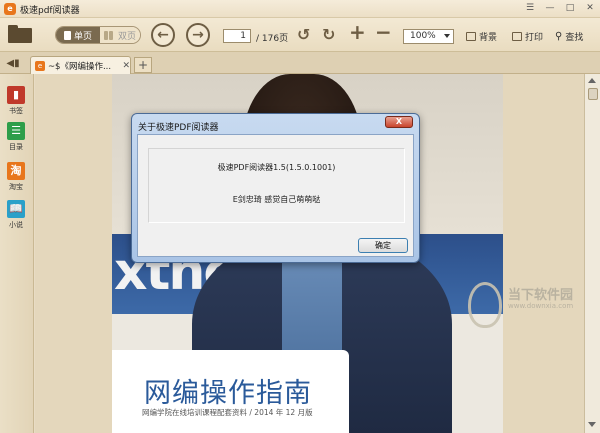  Describe the element at coordinates (592, 253) in the screenshot. I see `vertical-scrollbar` at that location.